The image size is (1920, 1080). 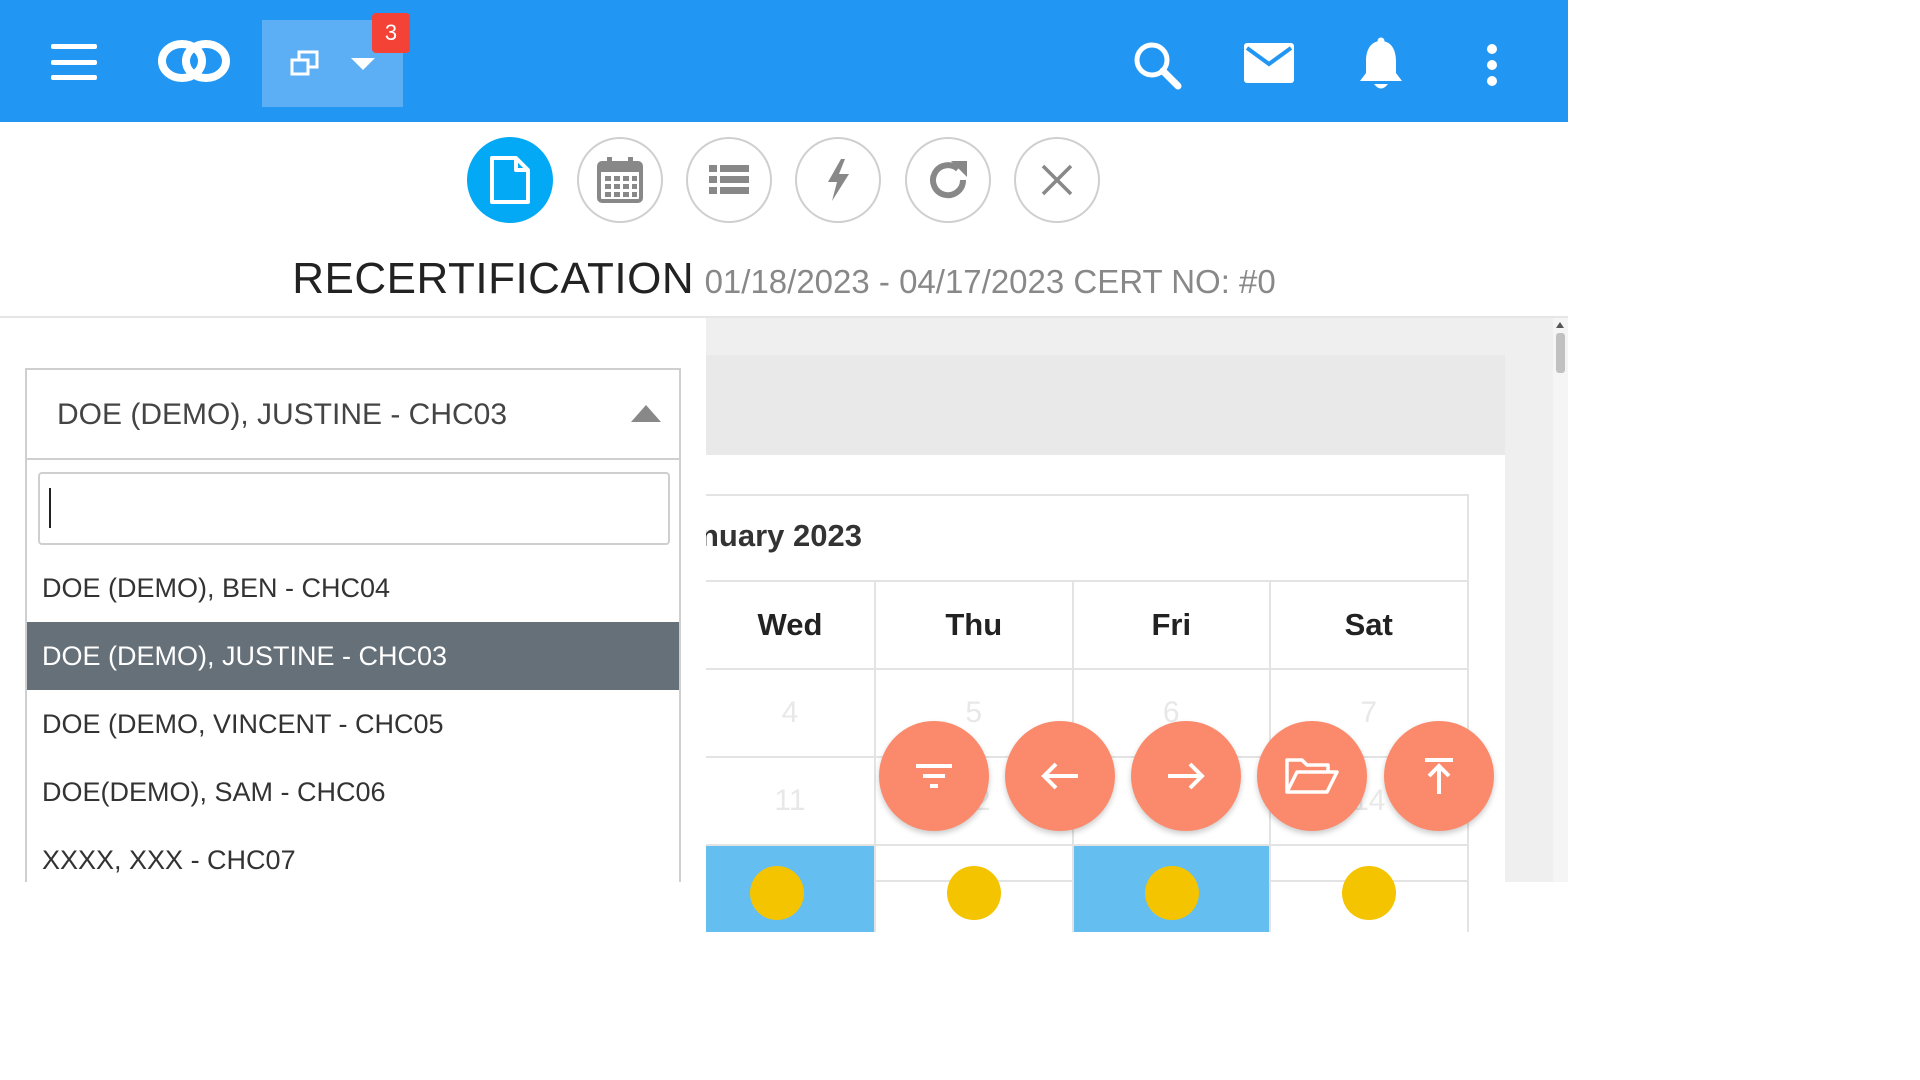 What do you see at coordinates (354, 508) in the screenshot?
I see `patient-search-input` at bounding box center [354, 508].